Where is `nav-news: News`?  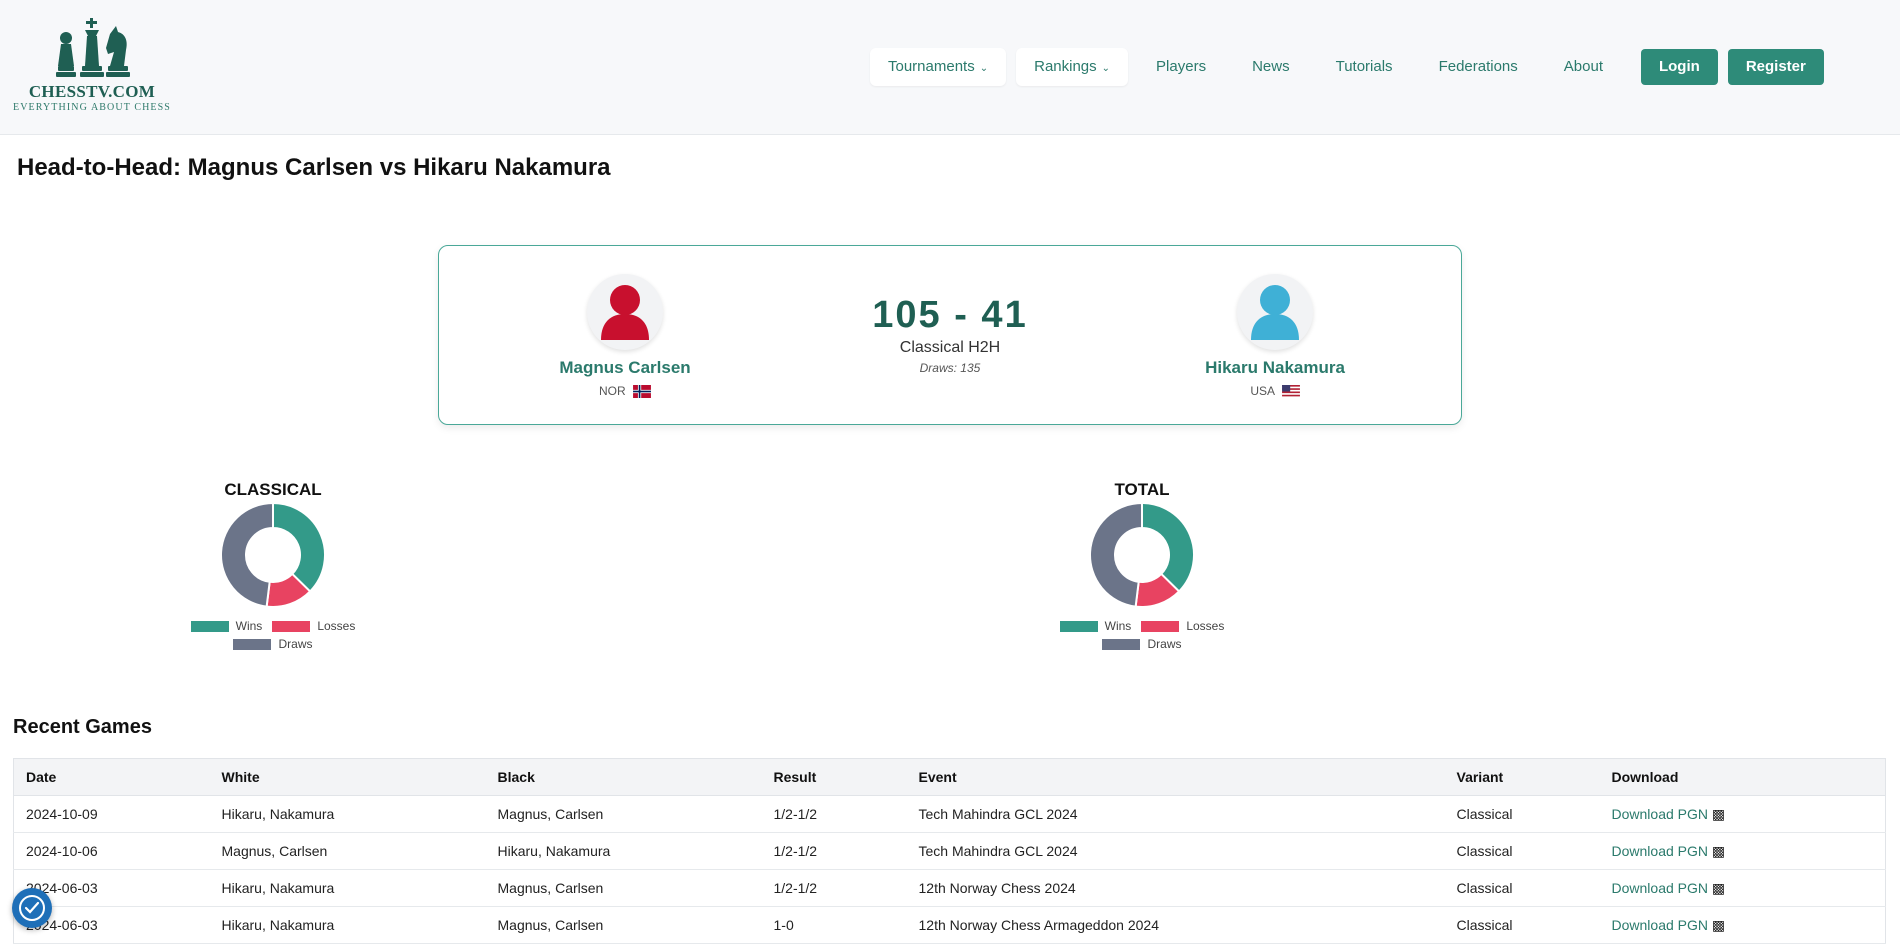 nav-news: News is located at coordinates (1271, 67).